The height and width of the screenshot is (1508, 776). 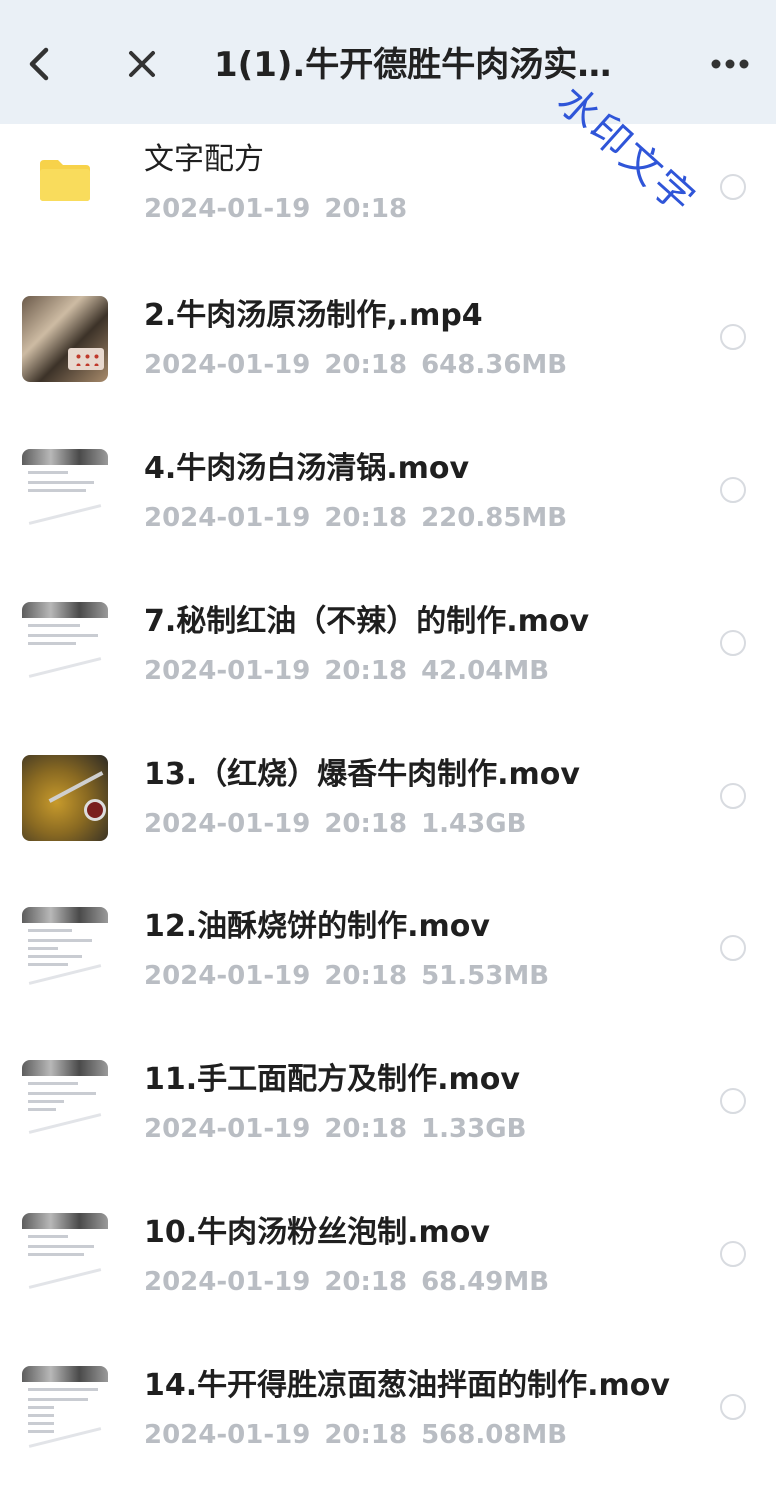 I want to click on file-size: 648.36MB, so click(x=494, y=365).